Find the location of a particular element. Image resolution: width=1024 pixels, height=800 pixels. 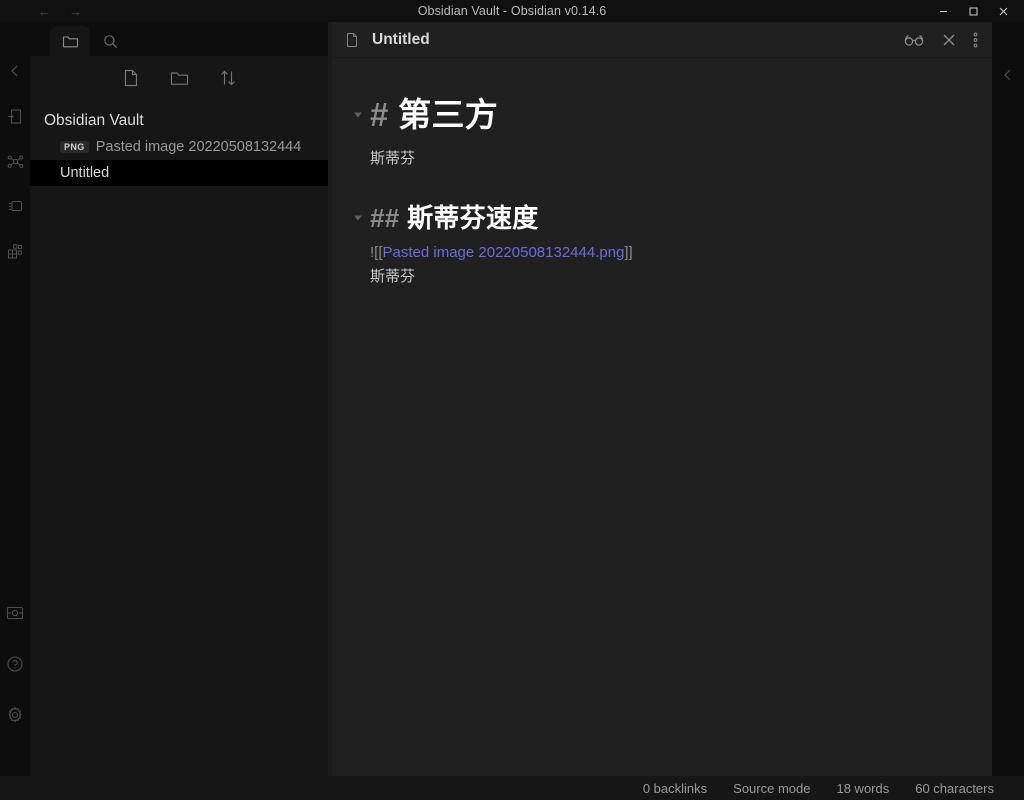

window-title: Obsidian Vault - Obsidian v0.14.6 is located at coordinates (512, 11).